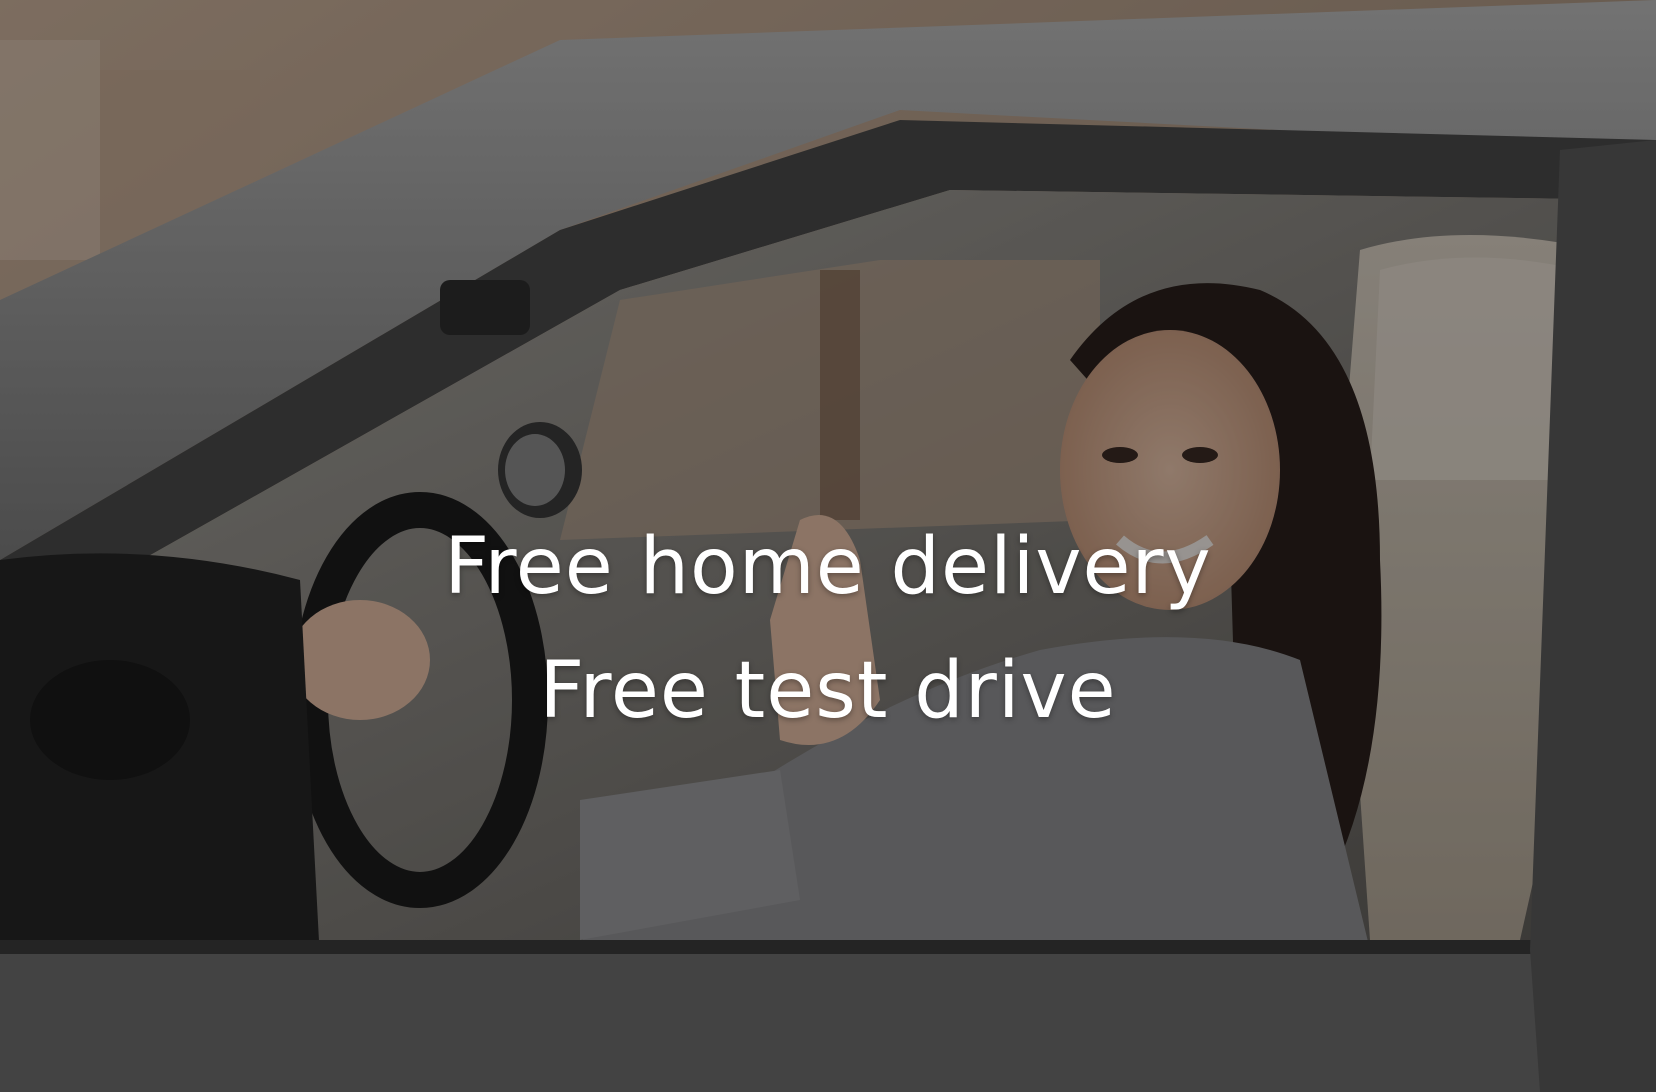 Image resolution: width=1656 pixels, height=1092 pixels. What do you see at coordinates (828, 691) in the screenshot?
I see `caption-line-test-drive: Free test drive` at bounding box center [828, 691].